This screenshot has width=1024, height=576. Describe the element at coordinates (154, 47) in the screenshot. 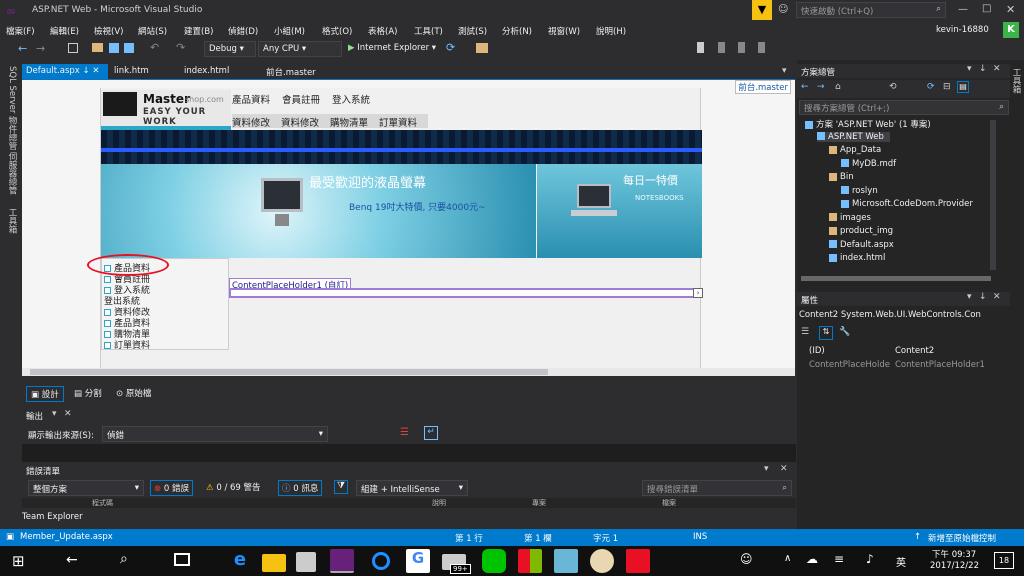

I see `undo-icon: ↶` at that location.